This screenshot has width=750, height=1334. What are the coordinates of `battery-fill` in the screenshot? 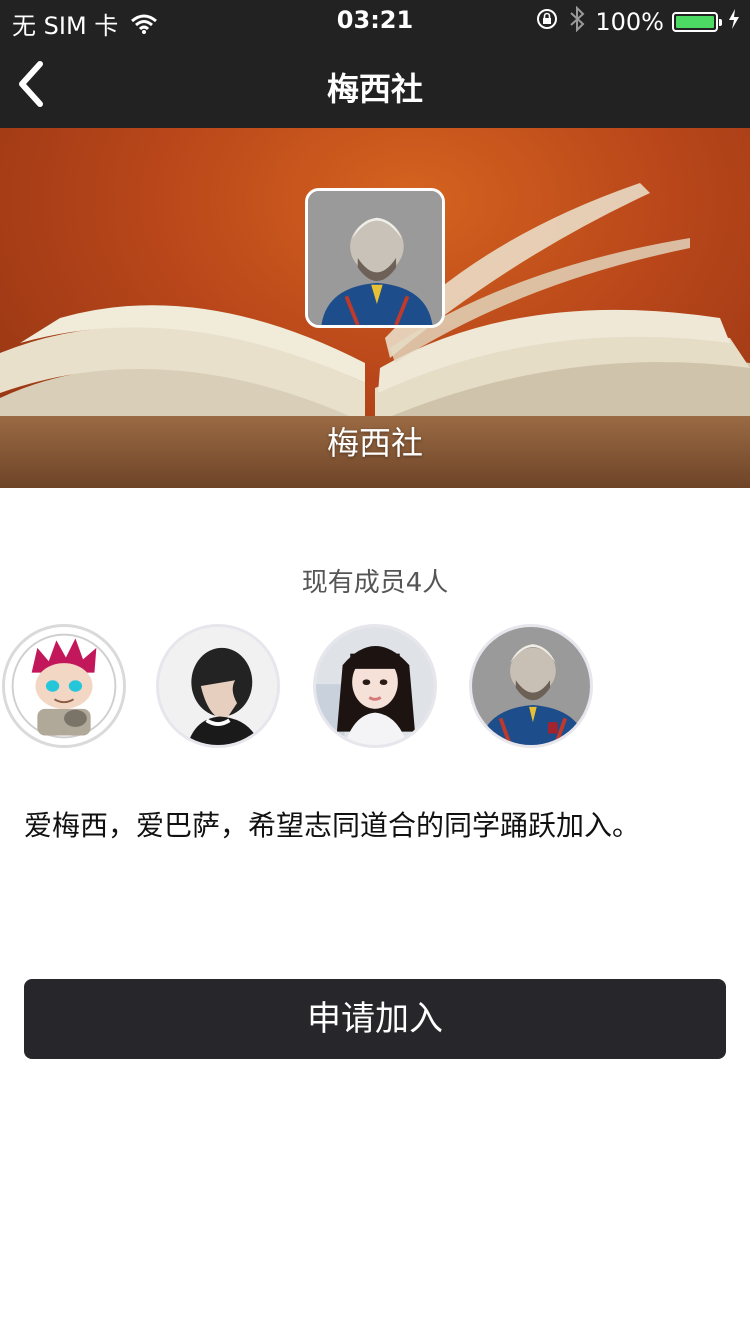 It's located at (695, 22).